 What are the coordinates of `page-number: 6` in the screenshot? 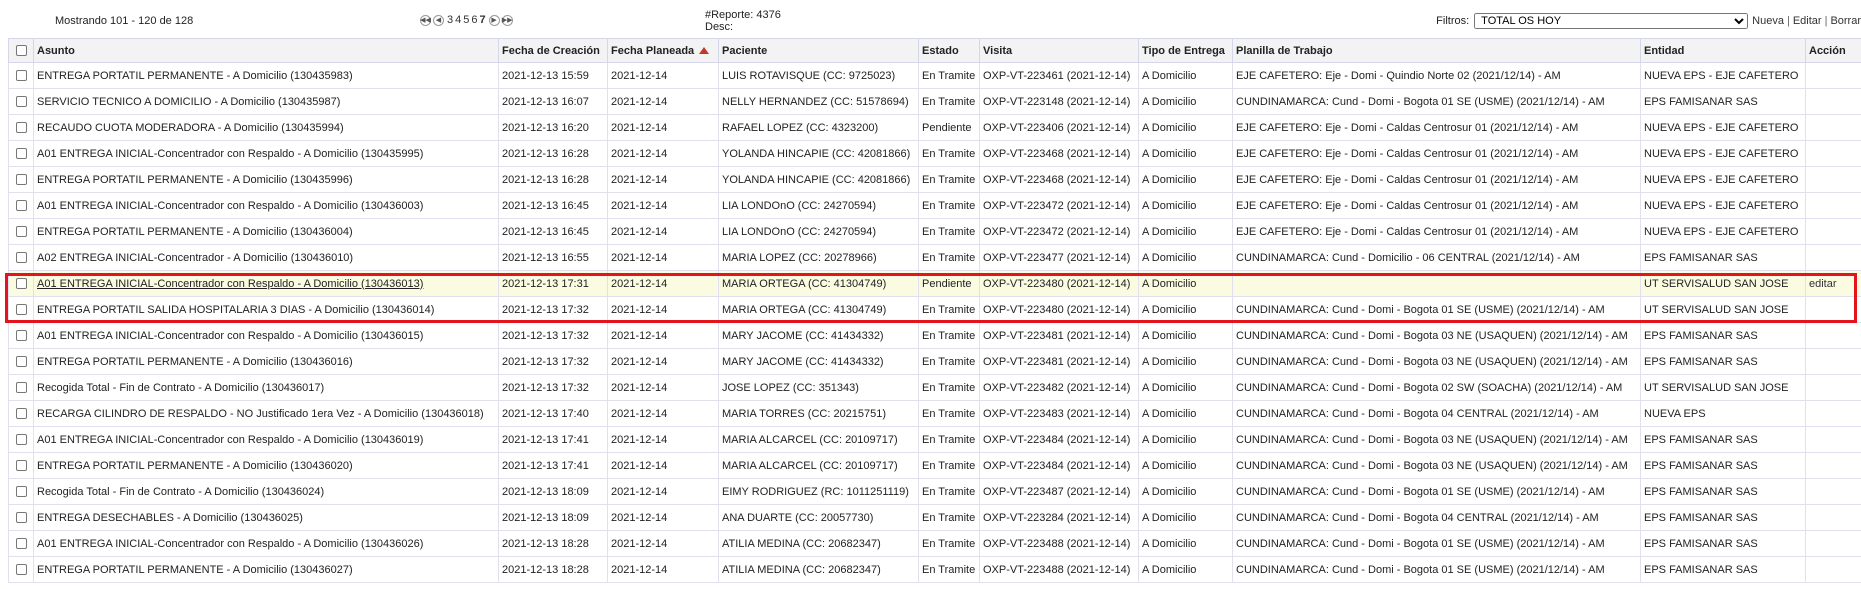 It's located at (474, 20).